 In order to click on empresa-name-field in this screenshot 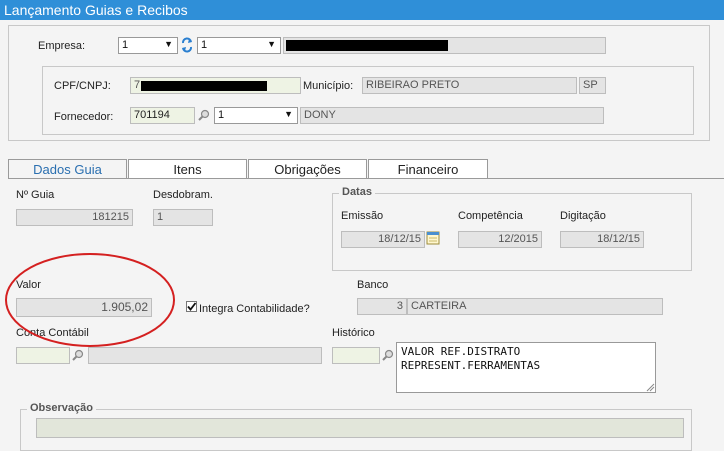, I will do `click(444, 45)`.